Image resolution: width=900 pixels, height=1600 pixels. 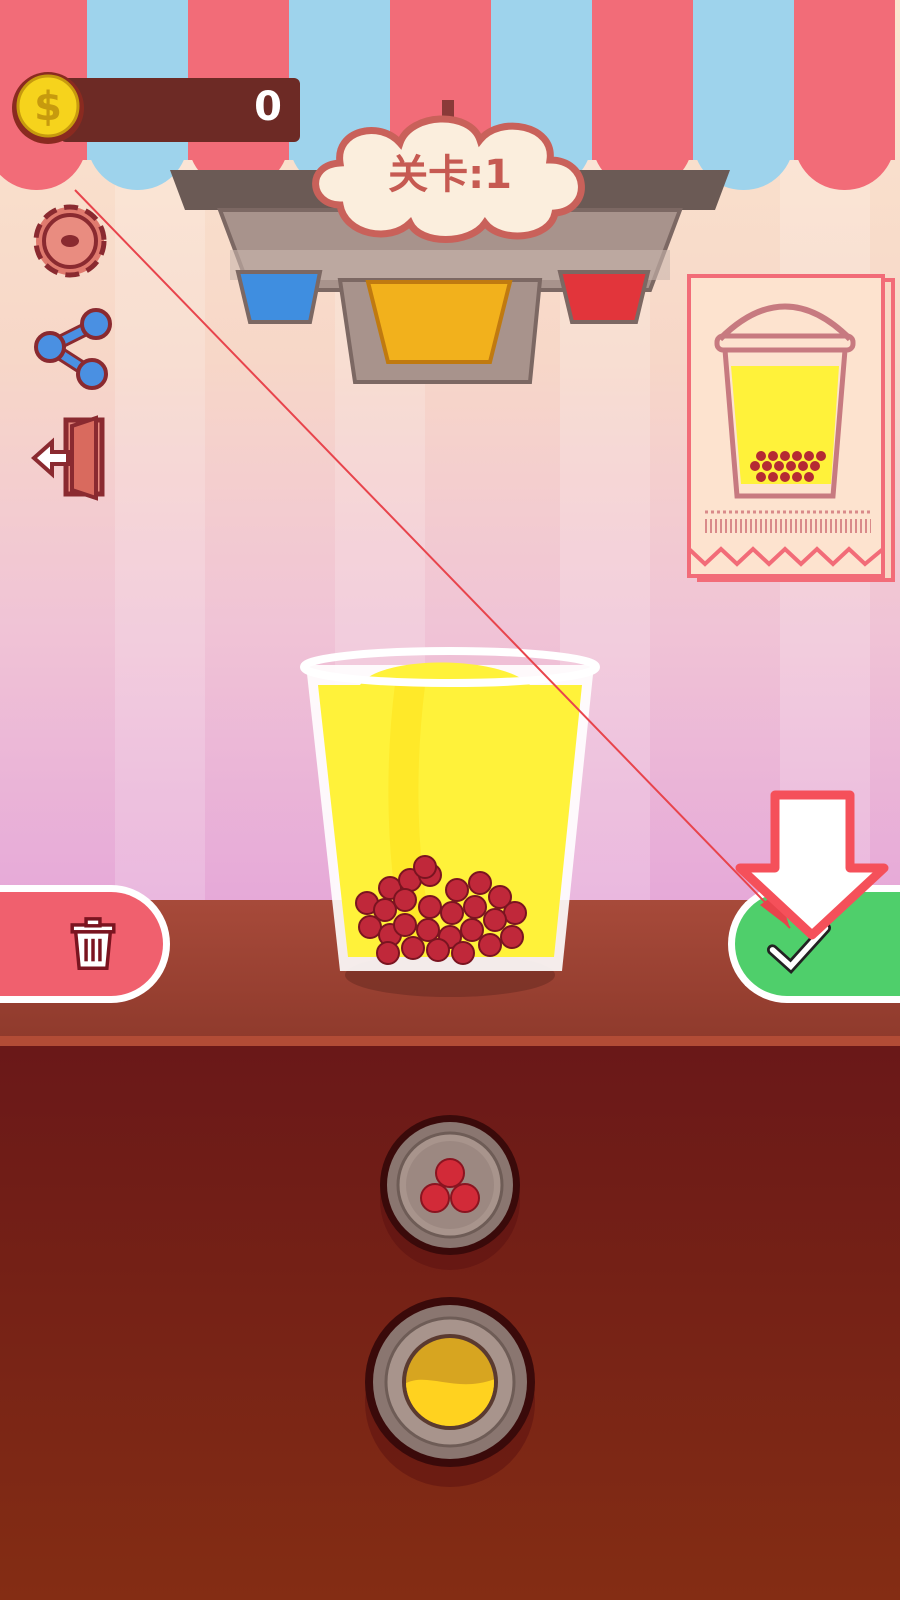 I want to click on pearls-button, so click(x=450, y=1190).